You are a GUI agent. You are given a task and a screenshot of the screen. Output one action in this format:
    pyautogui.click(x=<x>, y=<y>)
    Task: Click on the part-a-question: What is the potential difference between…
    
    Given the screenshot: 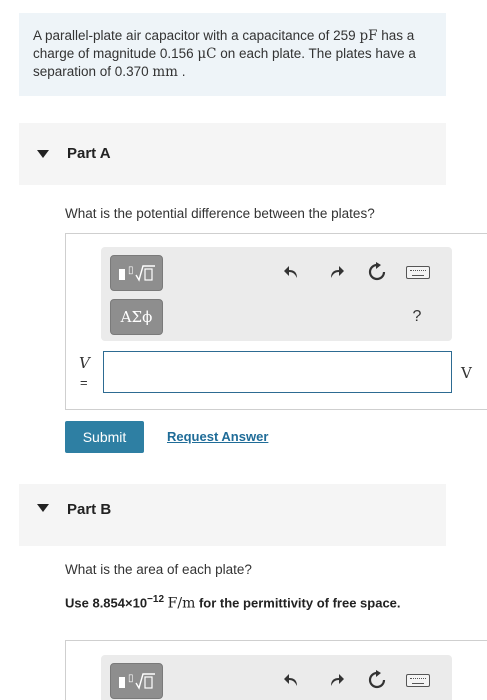 What is the action you would take?
    pyautogui.click(x=220, y=213)
    